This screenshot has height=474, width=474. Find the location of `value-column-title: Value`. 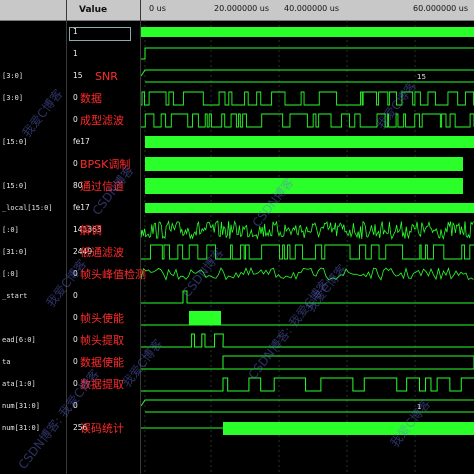

value-column-title: Value is located at coordinates (93, 10).